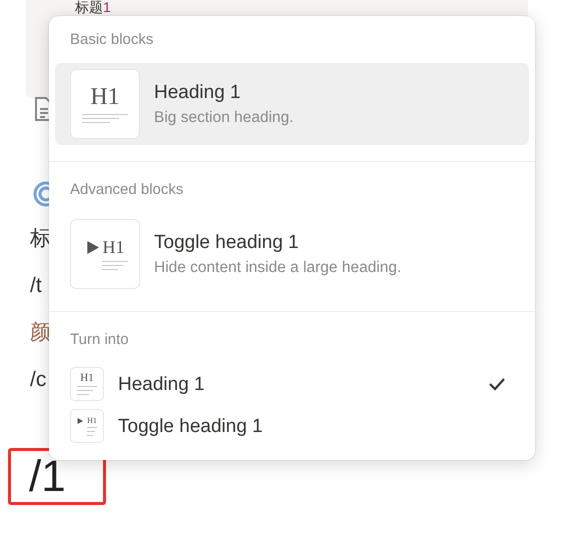 The height and width of the screenshot is (547, 588). What do you see at coordinates (40, 332) in the screenshot?
I see `line-text: 颜` at bounding box center [40, 332].